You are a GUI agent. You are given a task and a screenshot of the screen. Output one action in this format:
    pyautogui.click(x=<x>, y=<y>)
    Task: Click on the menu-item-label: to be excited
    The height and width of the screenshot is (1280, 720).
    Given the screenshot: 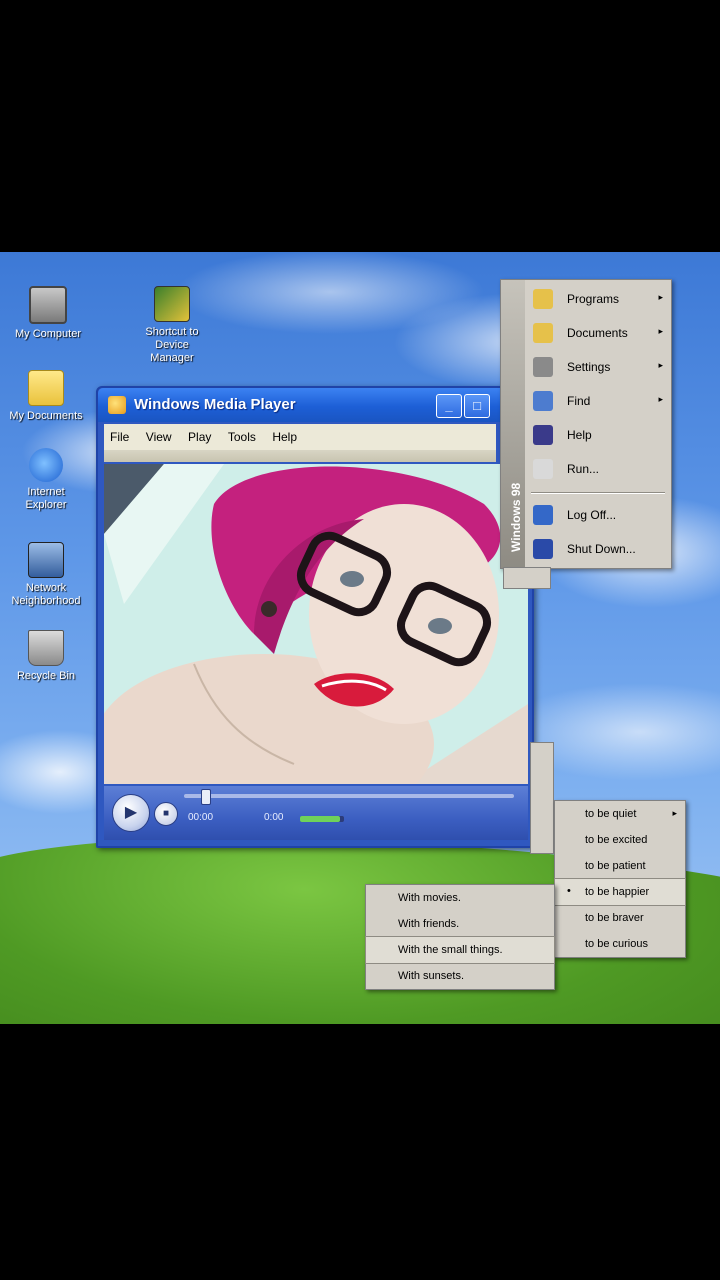 What is the action you would take?
    pyautogui.click(x=616, y=840)
    